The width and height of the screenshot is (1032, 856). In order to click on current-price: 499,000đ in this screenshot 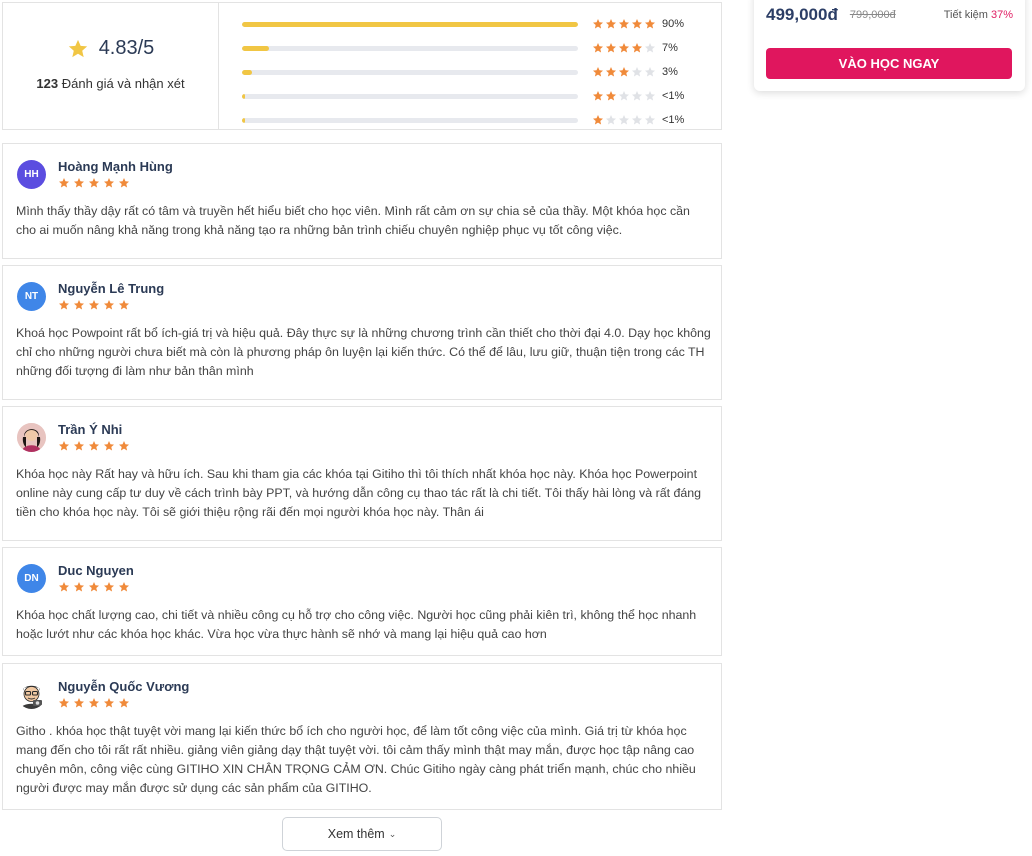, I will do `click(802, 14)`.